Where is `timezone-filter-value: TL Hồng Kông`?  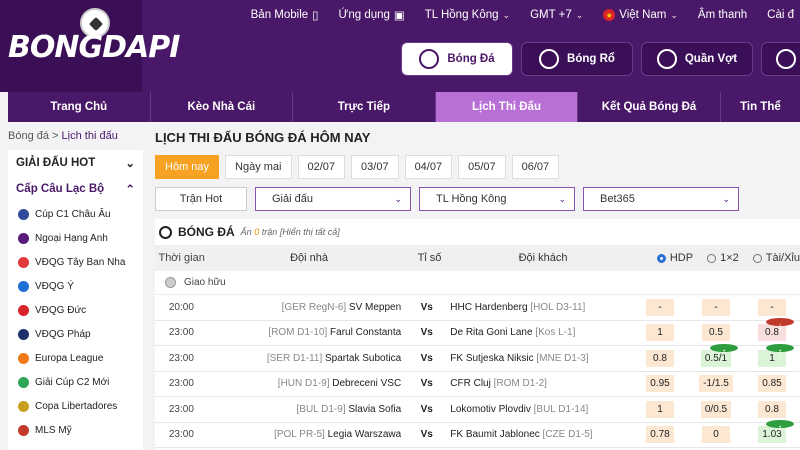 timezone-filter-value: TL Hồng Kông is located at coordinates (471, 199).